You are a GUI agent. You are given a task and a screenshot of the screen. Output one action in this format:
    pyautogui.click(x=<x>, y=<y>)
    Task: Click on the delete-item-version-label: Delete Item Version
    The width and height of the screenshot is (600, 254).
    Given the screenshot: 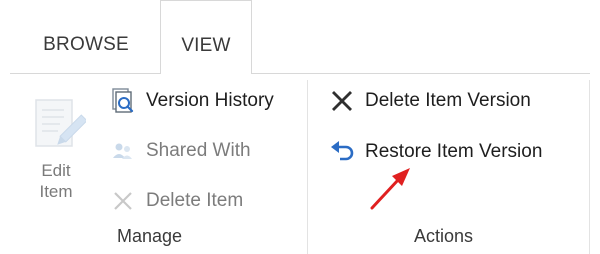 What is the action you would take?
    pyautogui.click(x=448, y=100)
    